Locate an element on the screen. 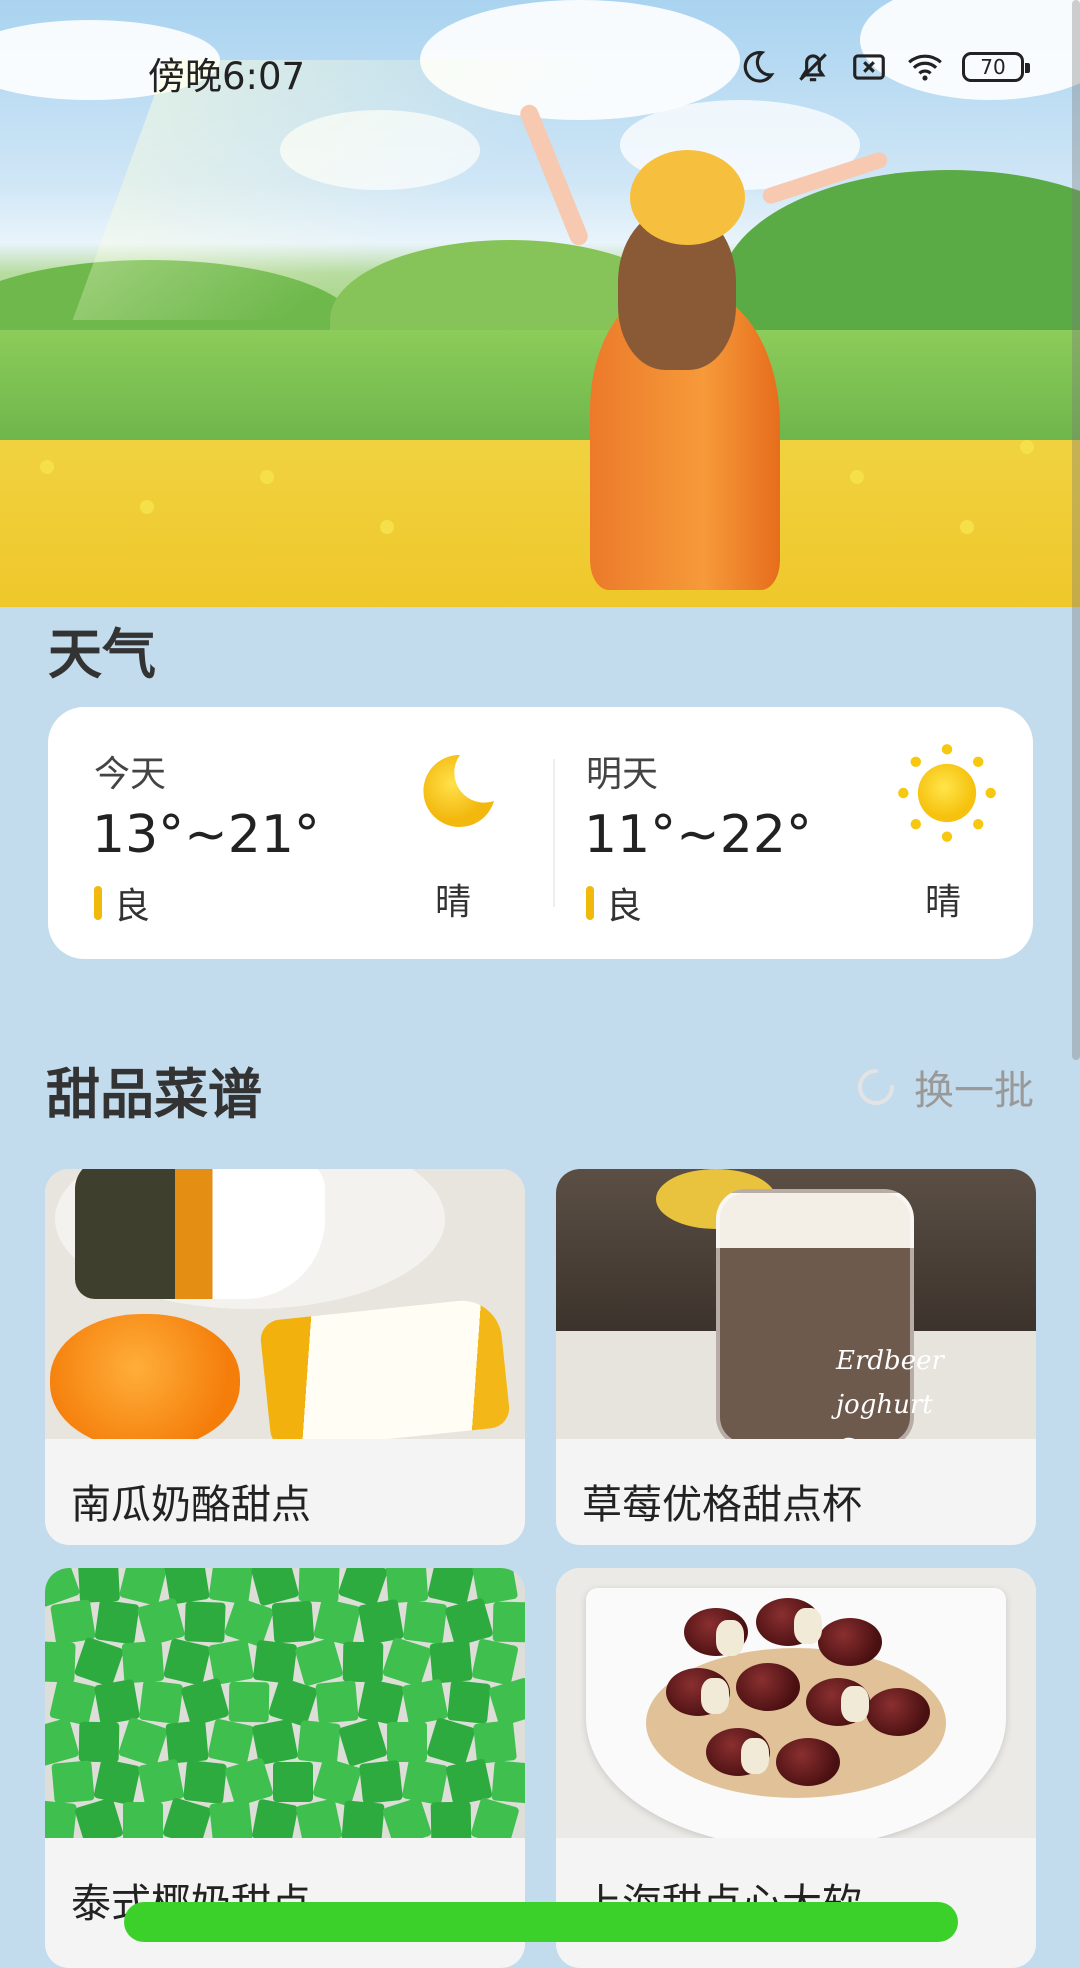 The width and height of the screenshot is (1080, 1968). weather-day-label: 明天 is located at coordinates (622, 774).